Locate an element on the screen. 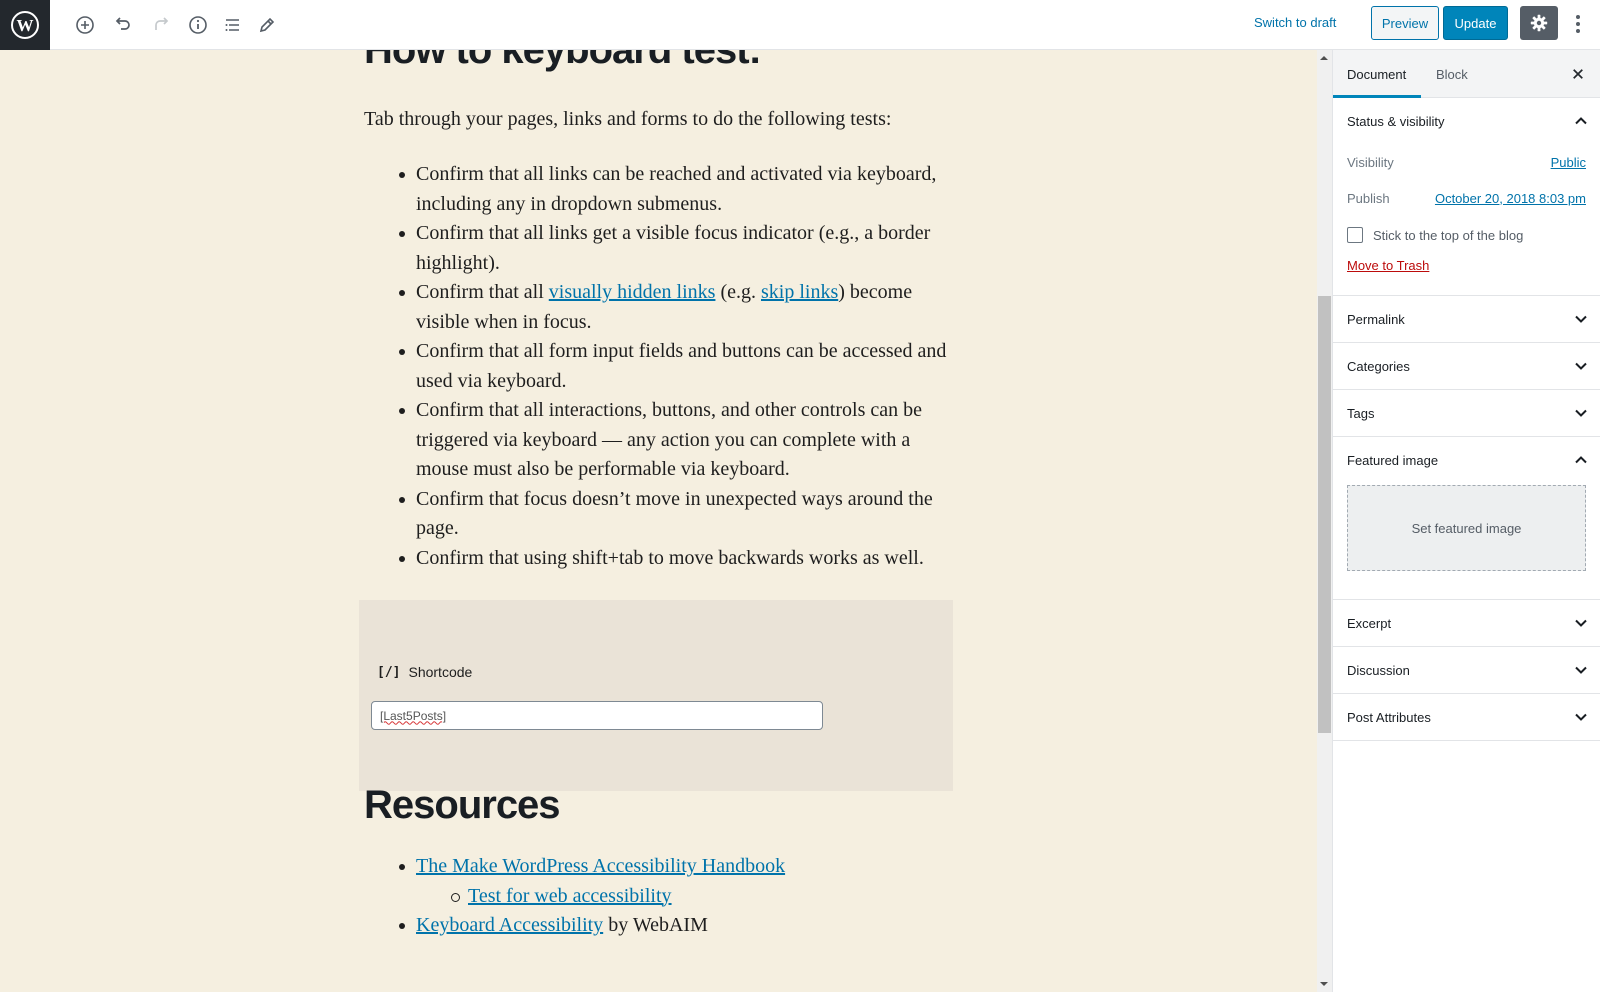 The width and height of the screenshot is (1600, 992). list-item-text: by WebAIM is located at coordinates (655, 925).